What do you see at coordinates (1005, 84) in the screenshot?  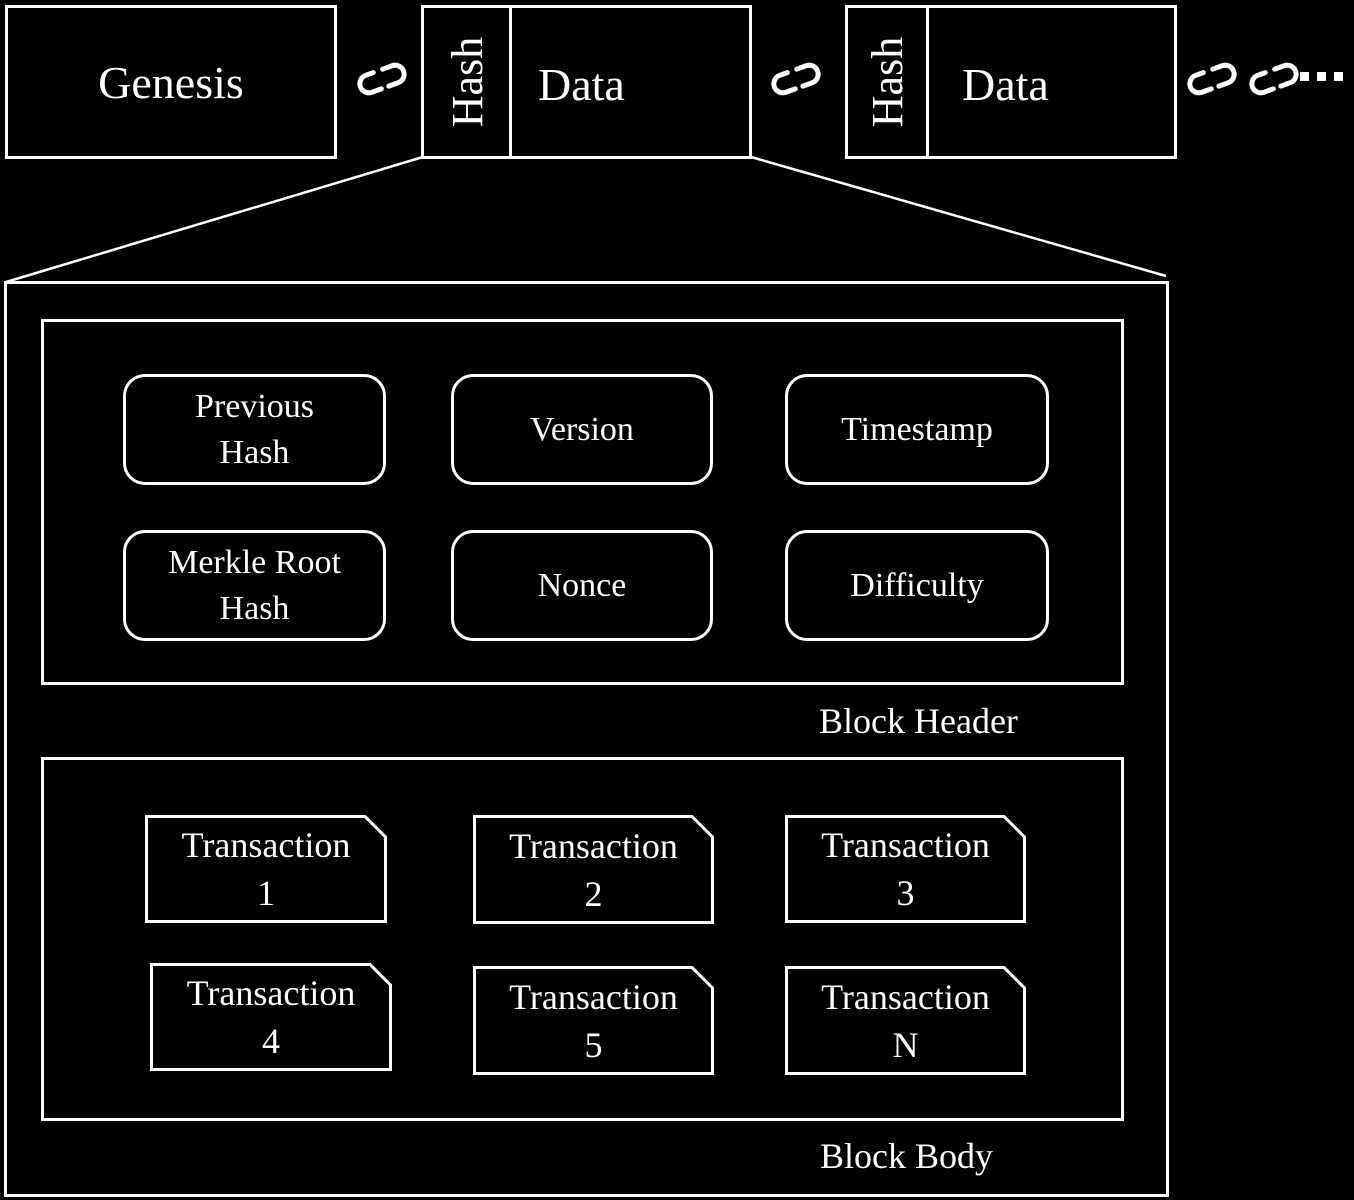 I see `block-3-data-label: Data` at bounding box center [1005, 84].